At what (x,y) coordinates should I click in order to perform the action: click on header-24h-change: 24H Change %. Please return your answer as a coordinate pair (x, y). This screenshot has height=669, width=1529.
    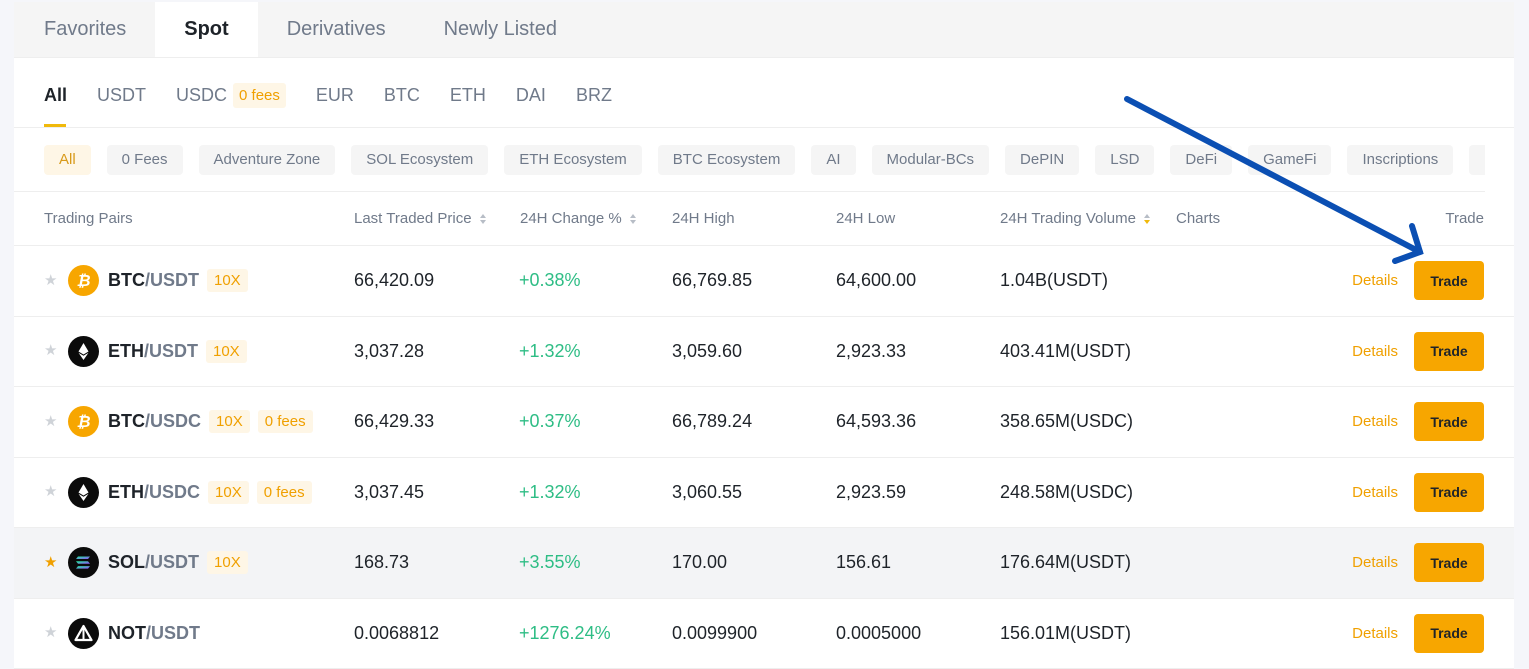
    Looking at the image, I should click on (578, 218).